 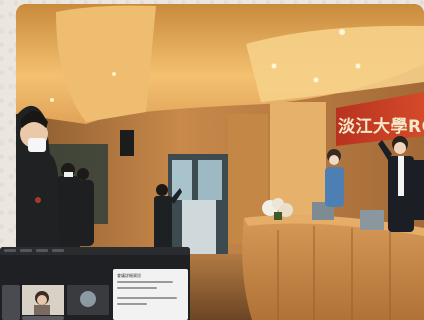 I want to click on panel-title: 會議詳細資訊, so click(x=129, y=275).